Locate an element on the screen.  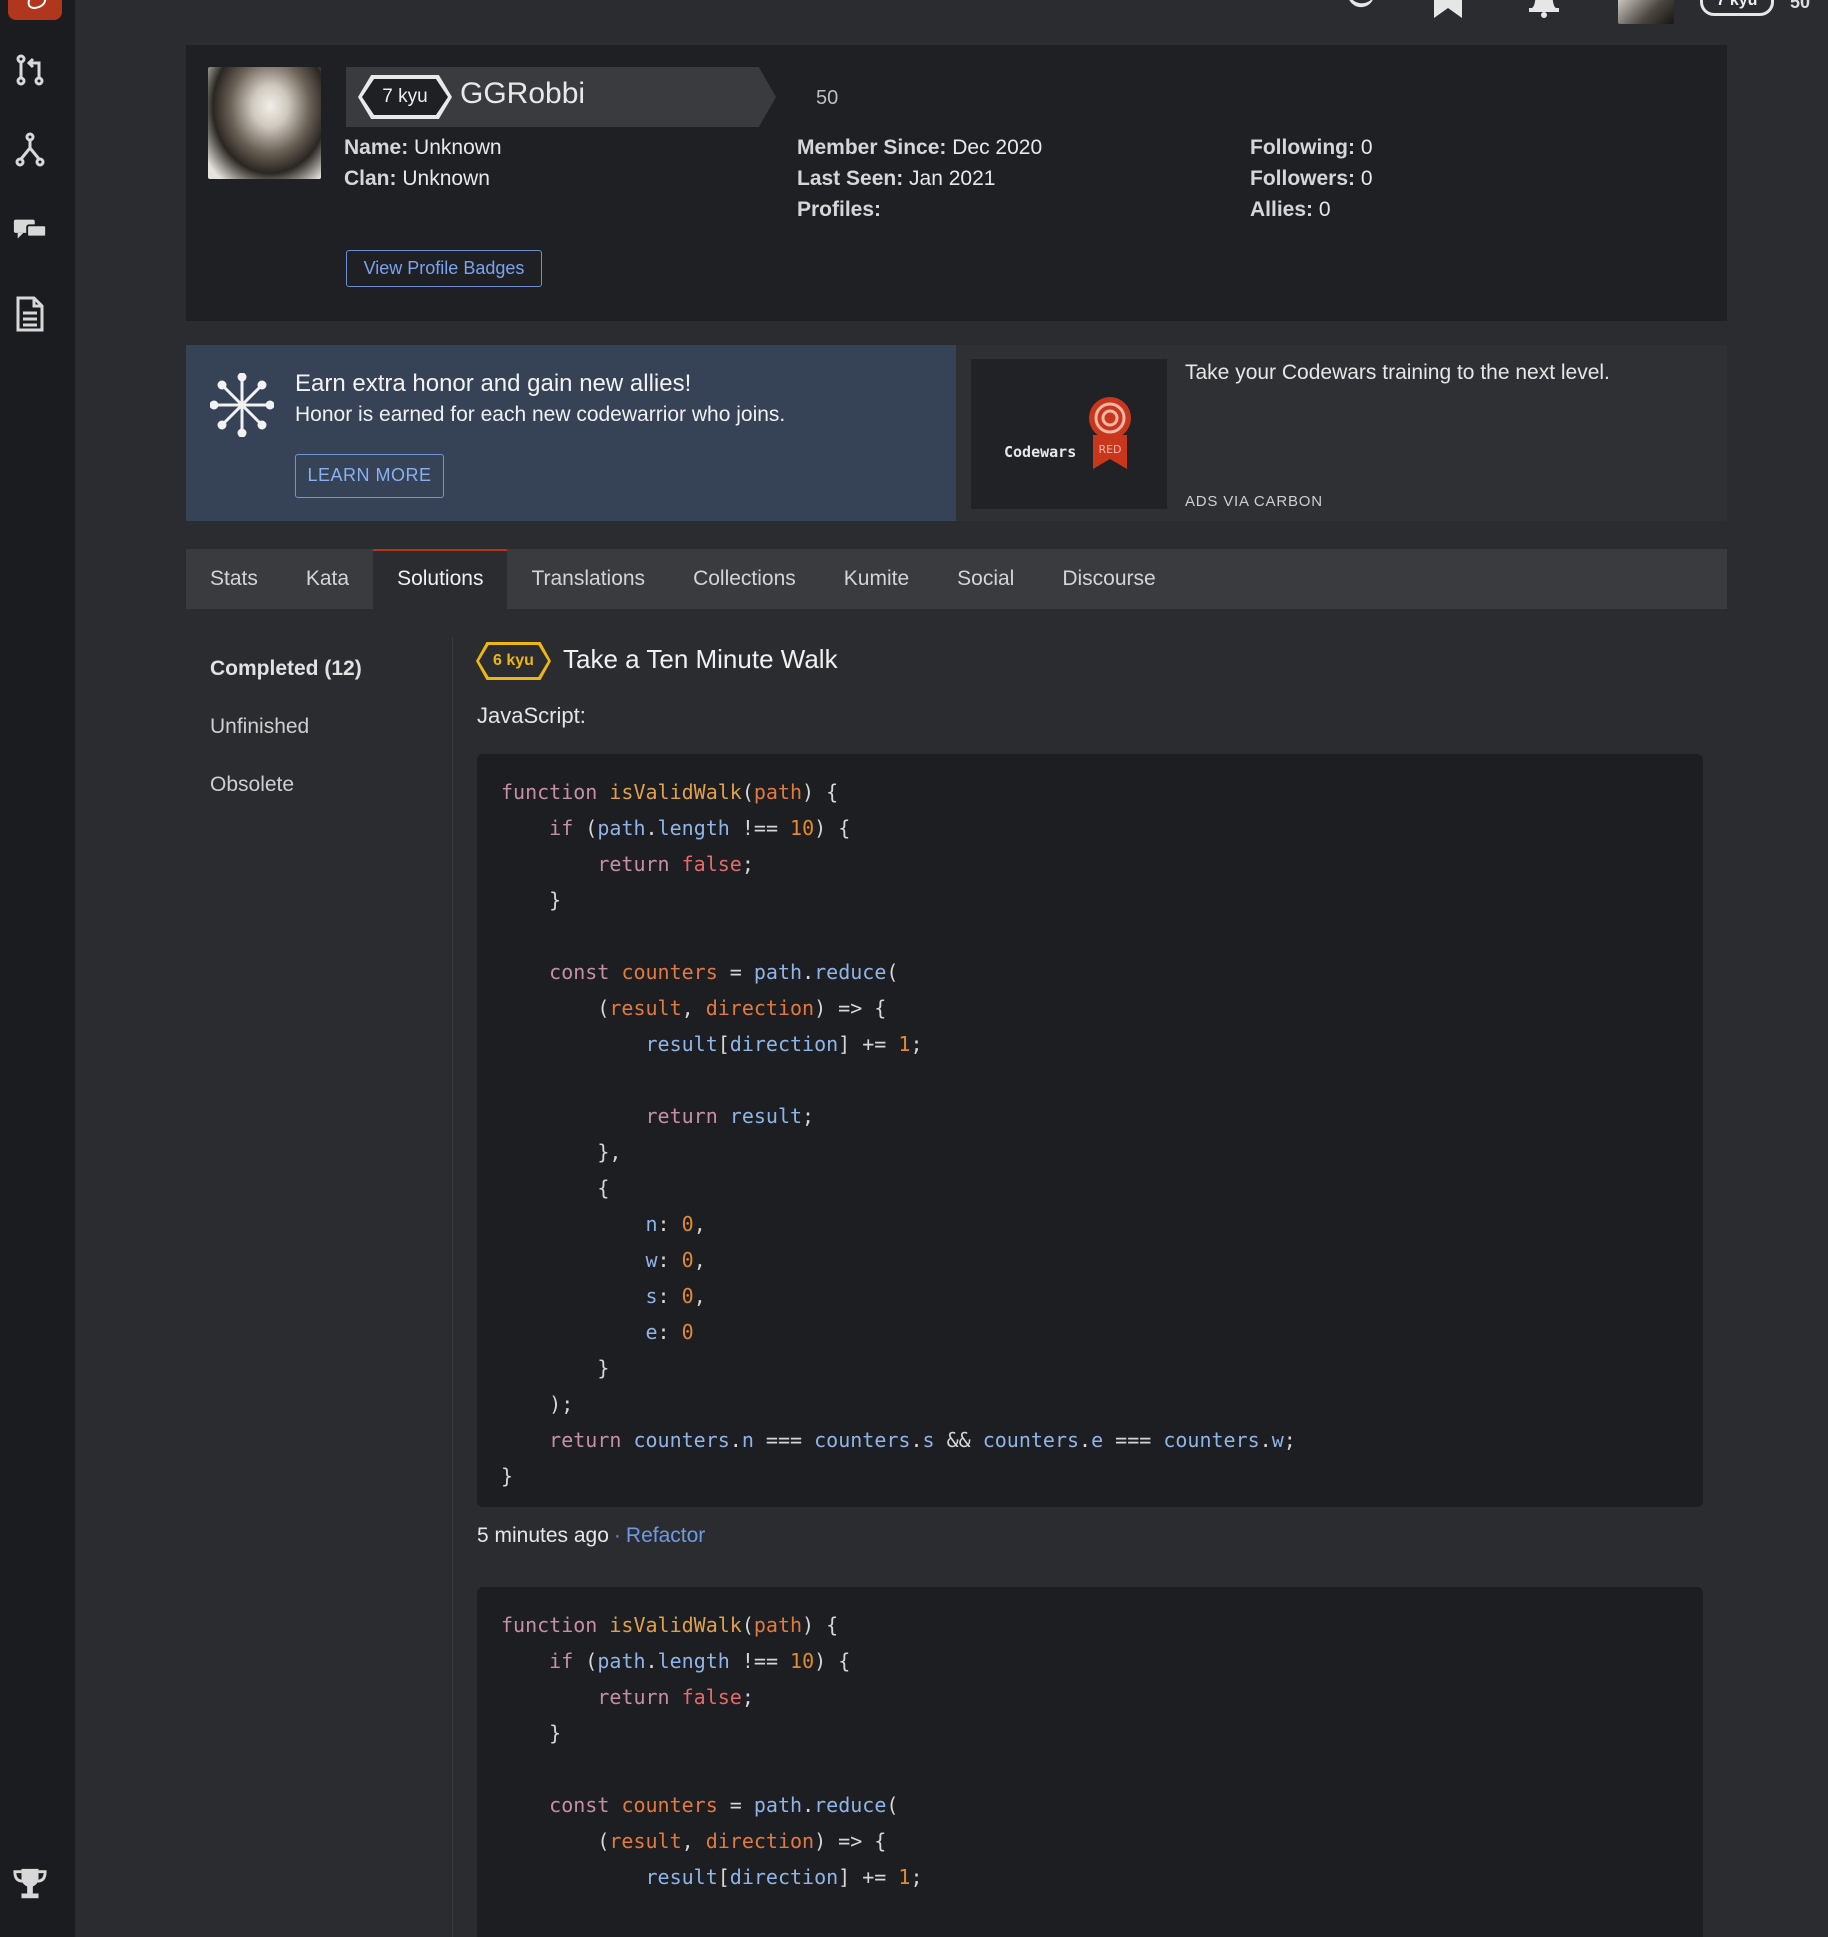
trophy-icon is located at coordinates (30, 1884).